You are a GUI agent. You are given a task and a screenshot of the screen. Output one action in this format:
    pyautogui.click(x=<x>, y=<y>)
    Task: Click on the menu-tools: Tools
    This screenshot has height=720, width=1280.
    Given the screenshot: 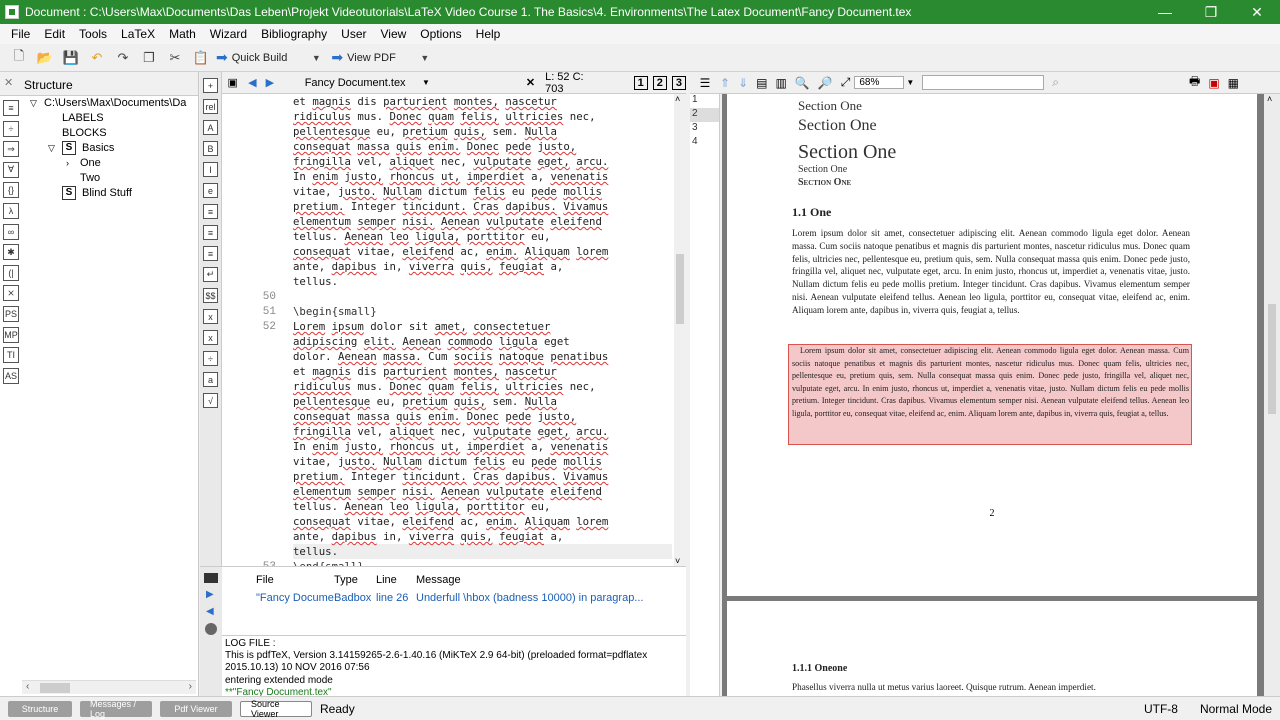 What is the action you would take?
    pyautogui.click(x=93, y=34)
    